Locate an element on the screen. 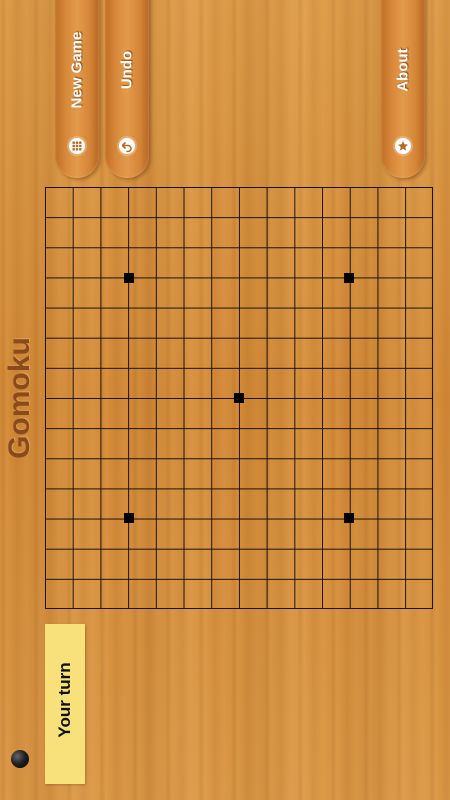 The image size is (450, 800). about-button: About is located at coordinates (403, 89).